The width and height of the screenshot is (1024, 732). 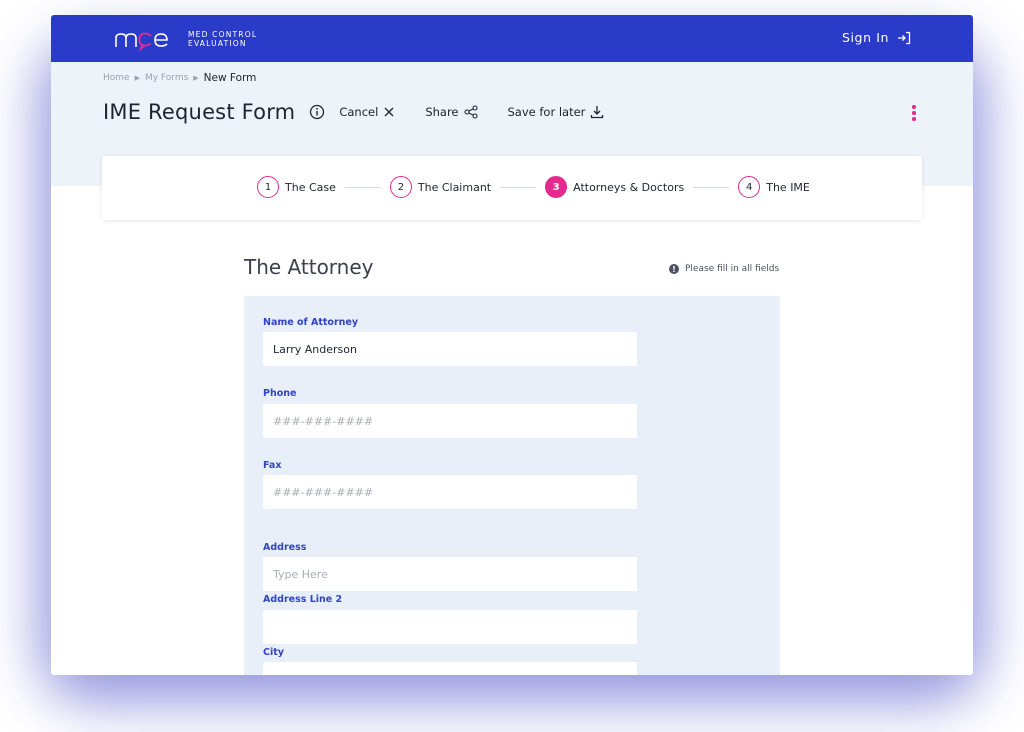 I want to click on step-the-claimant: 2 The Claimant, so click(x=440, y=187).